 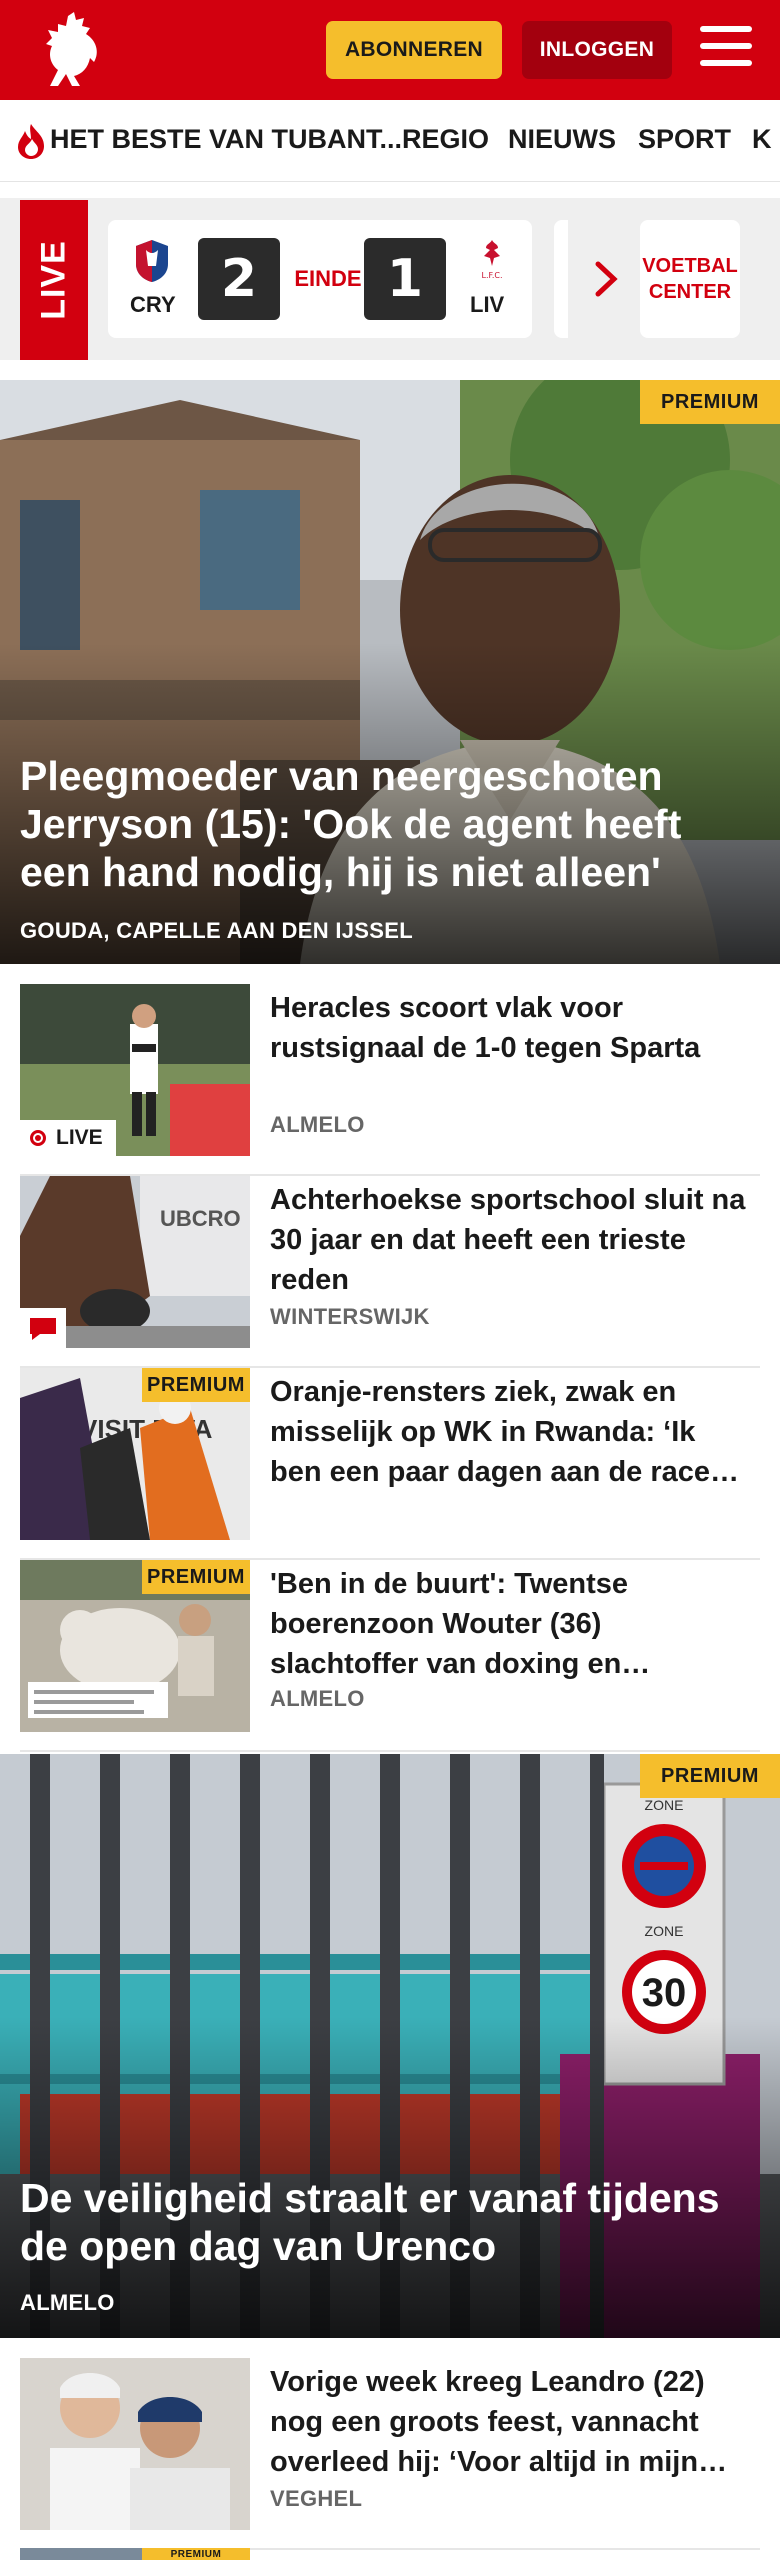 I want to click on top-header: ABONNEREN INLOGGEN, so click(x=390, y=50).